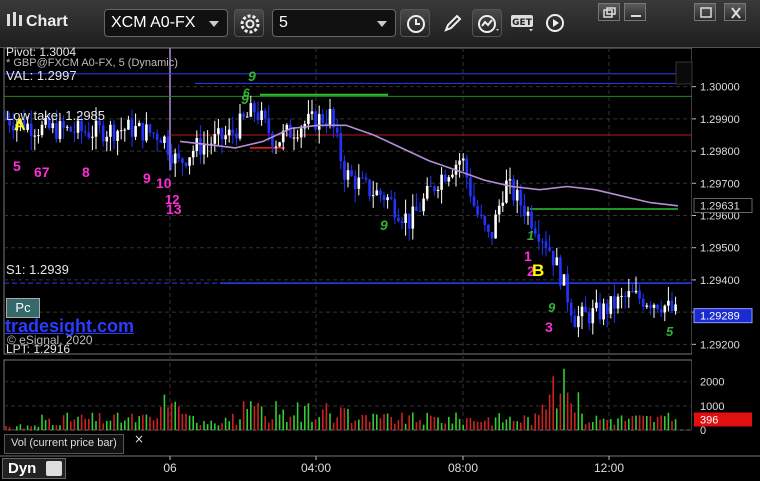 This screenshot has height=481, width=760. I want to click on pencil-icon, so click(453, 23).